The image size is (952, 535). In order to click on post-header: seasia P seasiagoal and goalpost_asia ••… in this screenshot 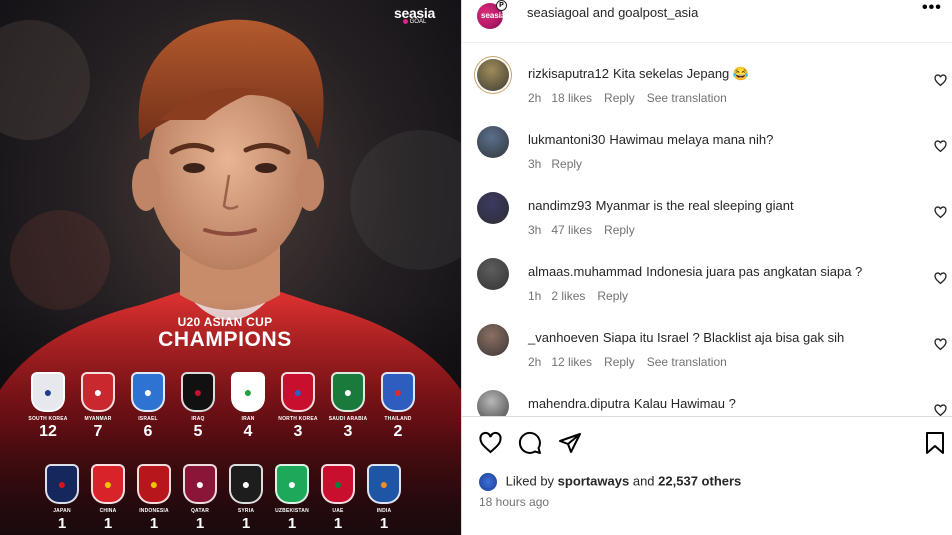, I will do `click(707, 21)`.